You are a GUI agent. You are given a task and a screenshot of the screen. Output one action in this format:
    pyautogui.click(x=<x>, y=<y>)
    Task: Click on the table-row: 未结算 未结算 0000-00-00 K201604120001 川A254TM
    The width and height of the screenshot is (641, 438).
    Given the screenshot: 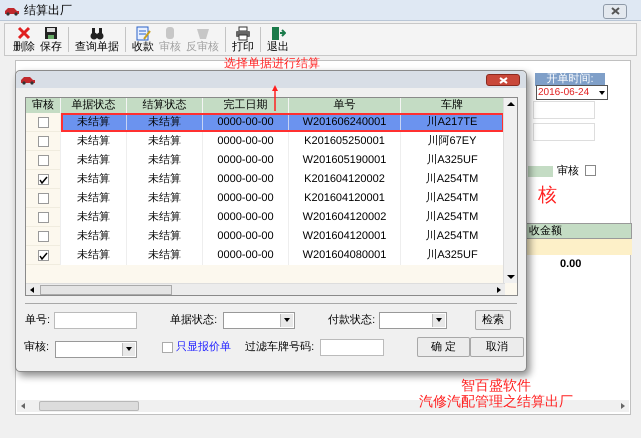 What is the action you would take?
    pyautogui.click(x=282, y=198)
    